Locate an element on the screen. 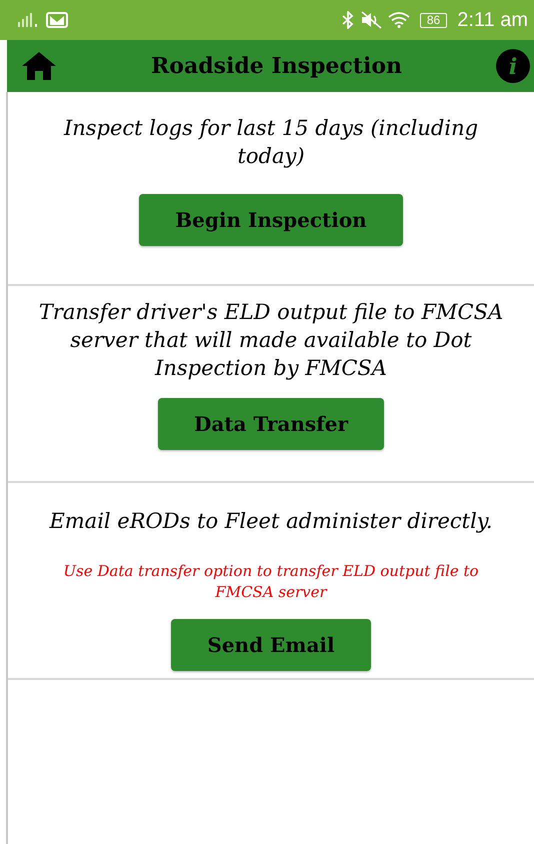 The image size is (534, 844). action-button: Begin Inspection is located at coordinates (271, 220).